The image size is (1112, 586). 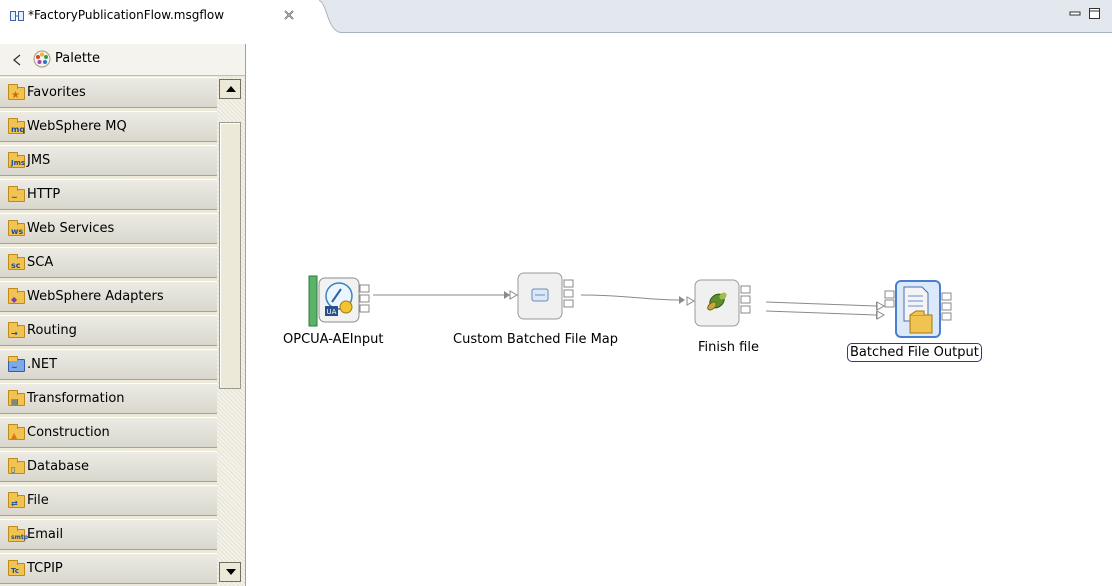 What do you see at coordinates (108, 92) in the screenshot?
I see `drawer-favorites: ★ Favorites` at bounding box center [108, 92].